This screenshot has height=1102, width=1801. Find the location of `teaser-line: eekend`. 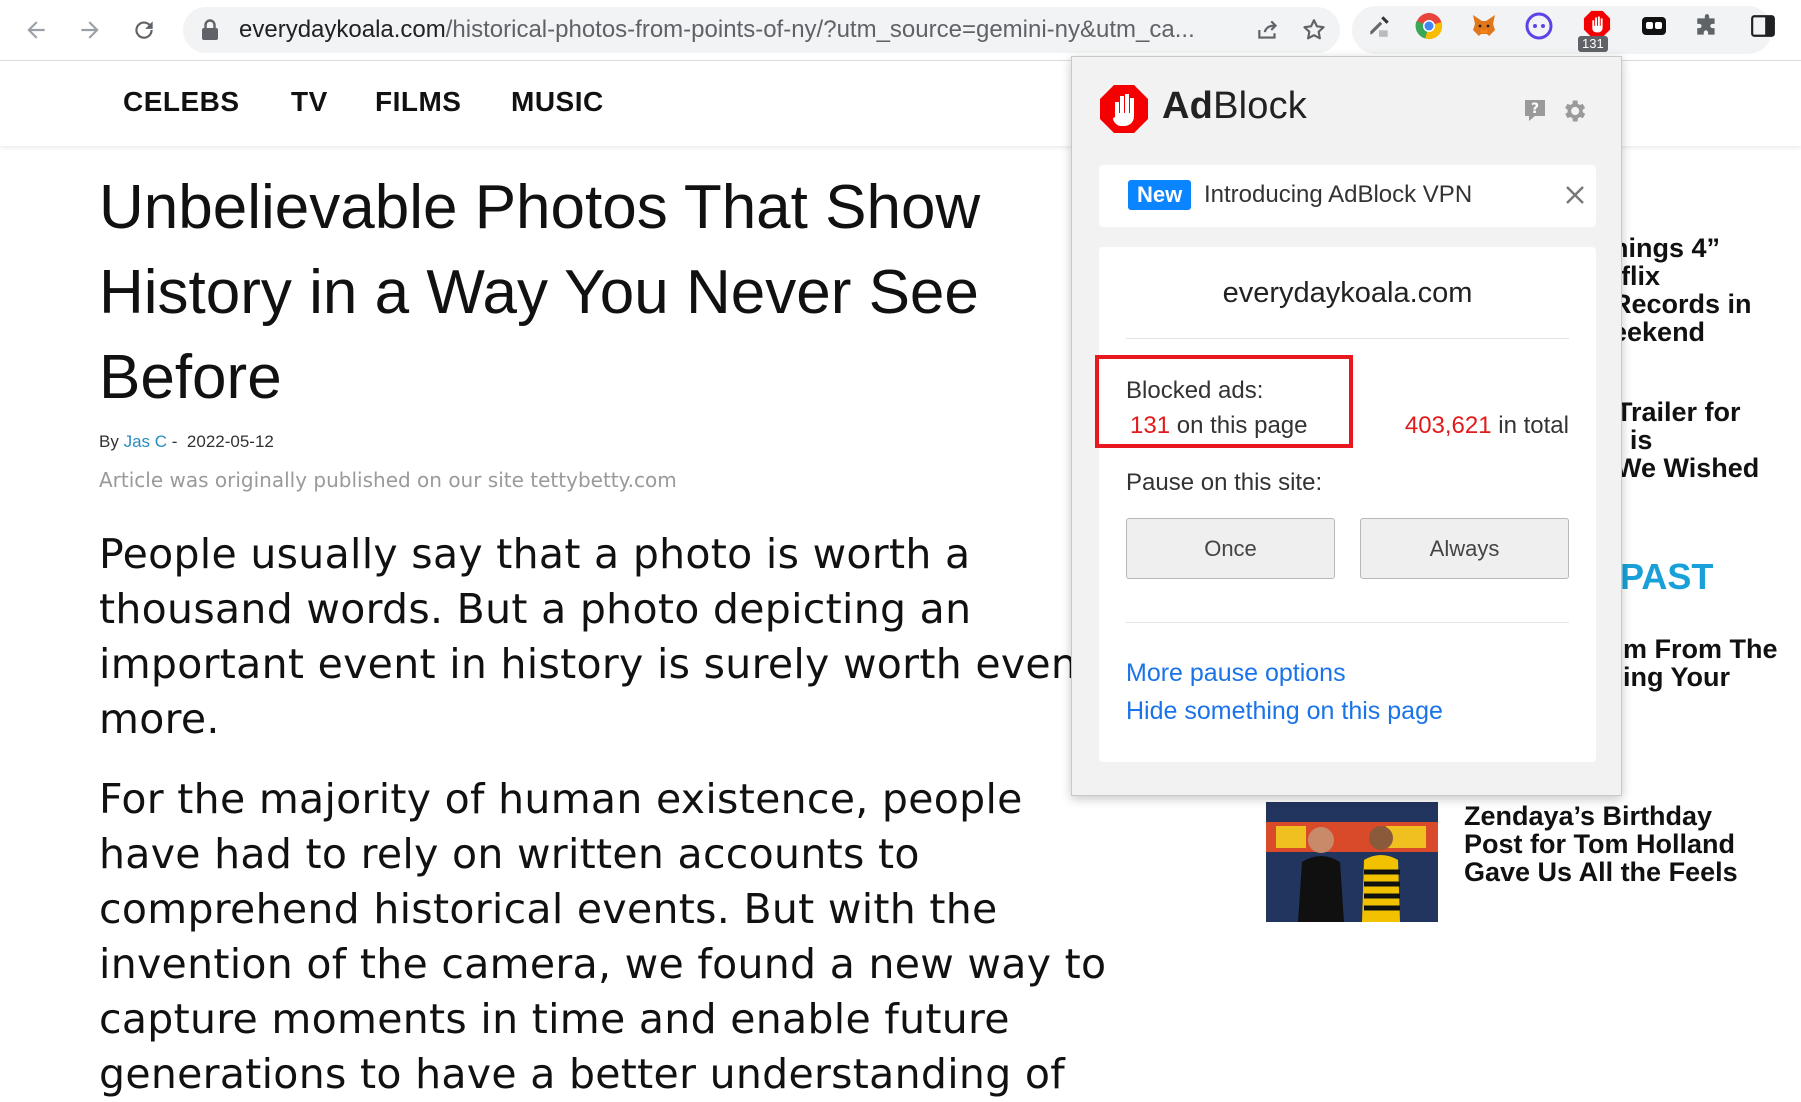

teaser-line: eekend is located at coordinates (1659, 332).